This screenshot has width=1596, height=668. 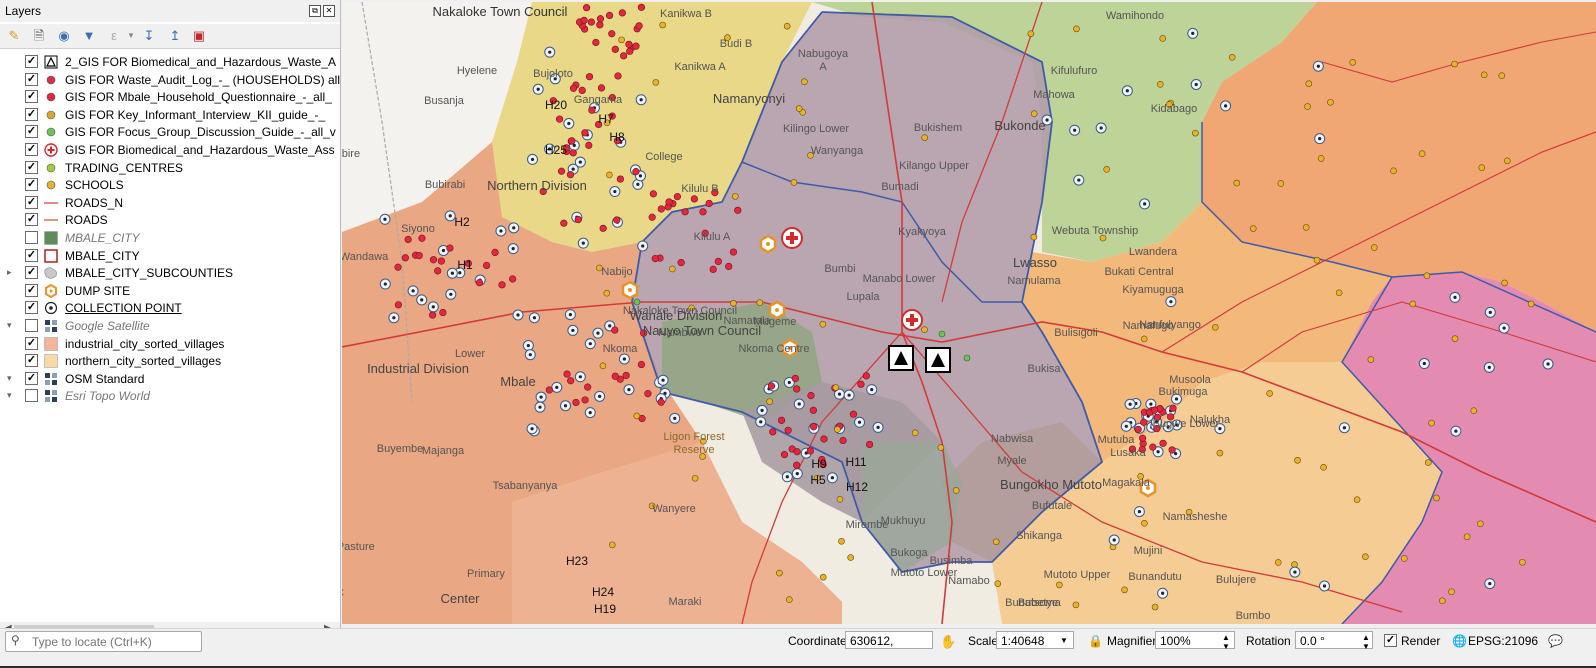 I want to click on style-paint-icon: ✎, so click(x=14, y=36).